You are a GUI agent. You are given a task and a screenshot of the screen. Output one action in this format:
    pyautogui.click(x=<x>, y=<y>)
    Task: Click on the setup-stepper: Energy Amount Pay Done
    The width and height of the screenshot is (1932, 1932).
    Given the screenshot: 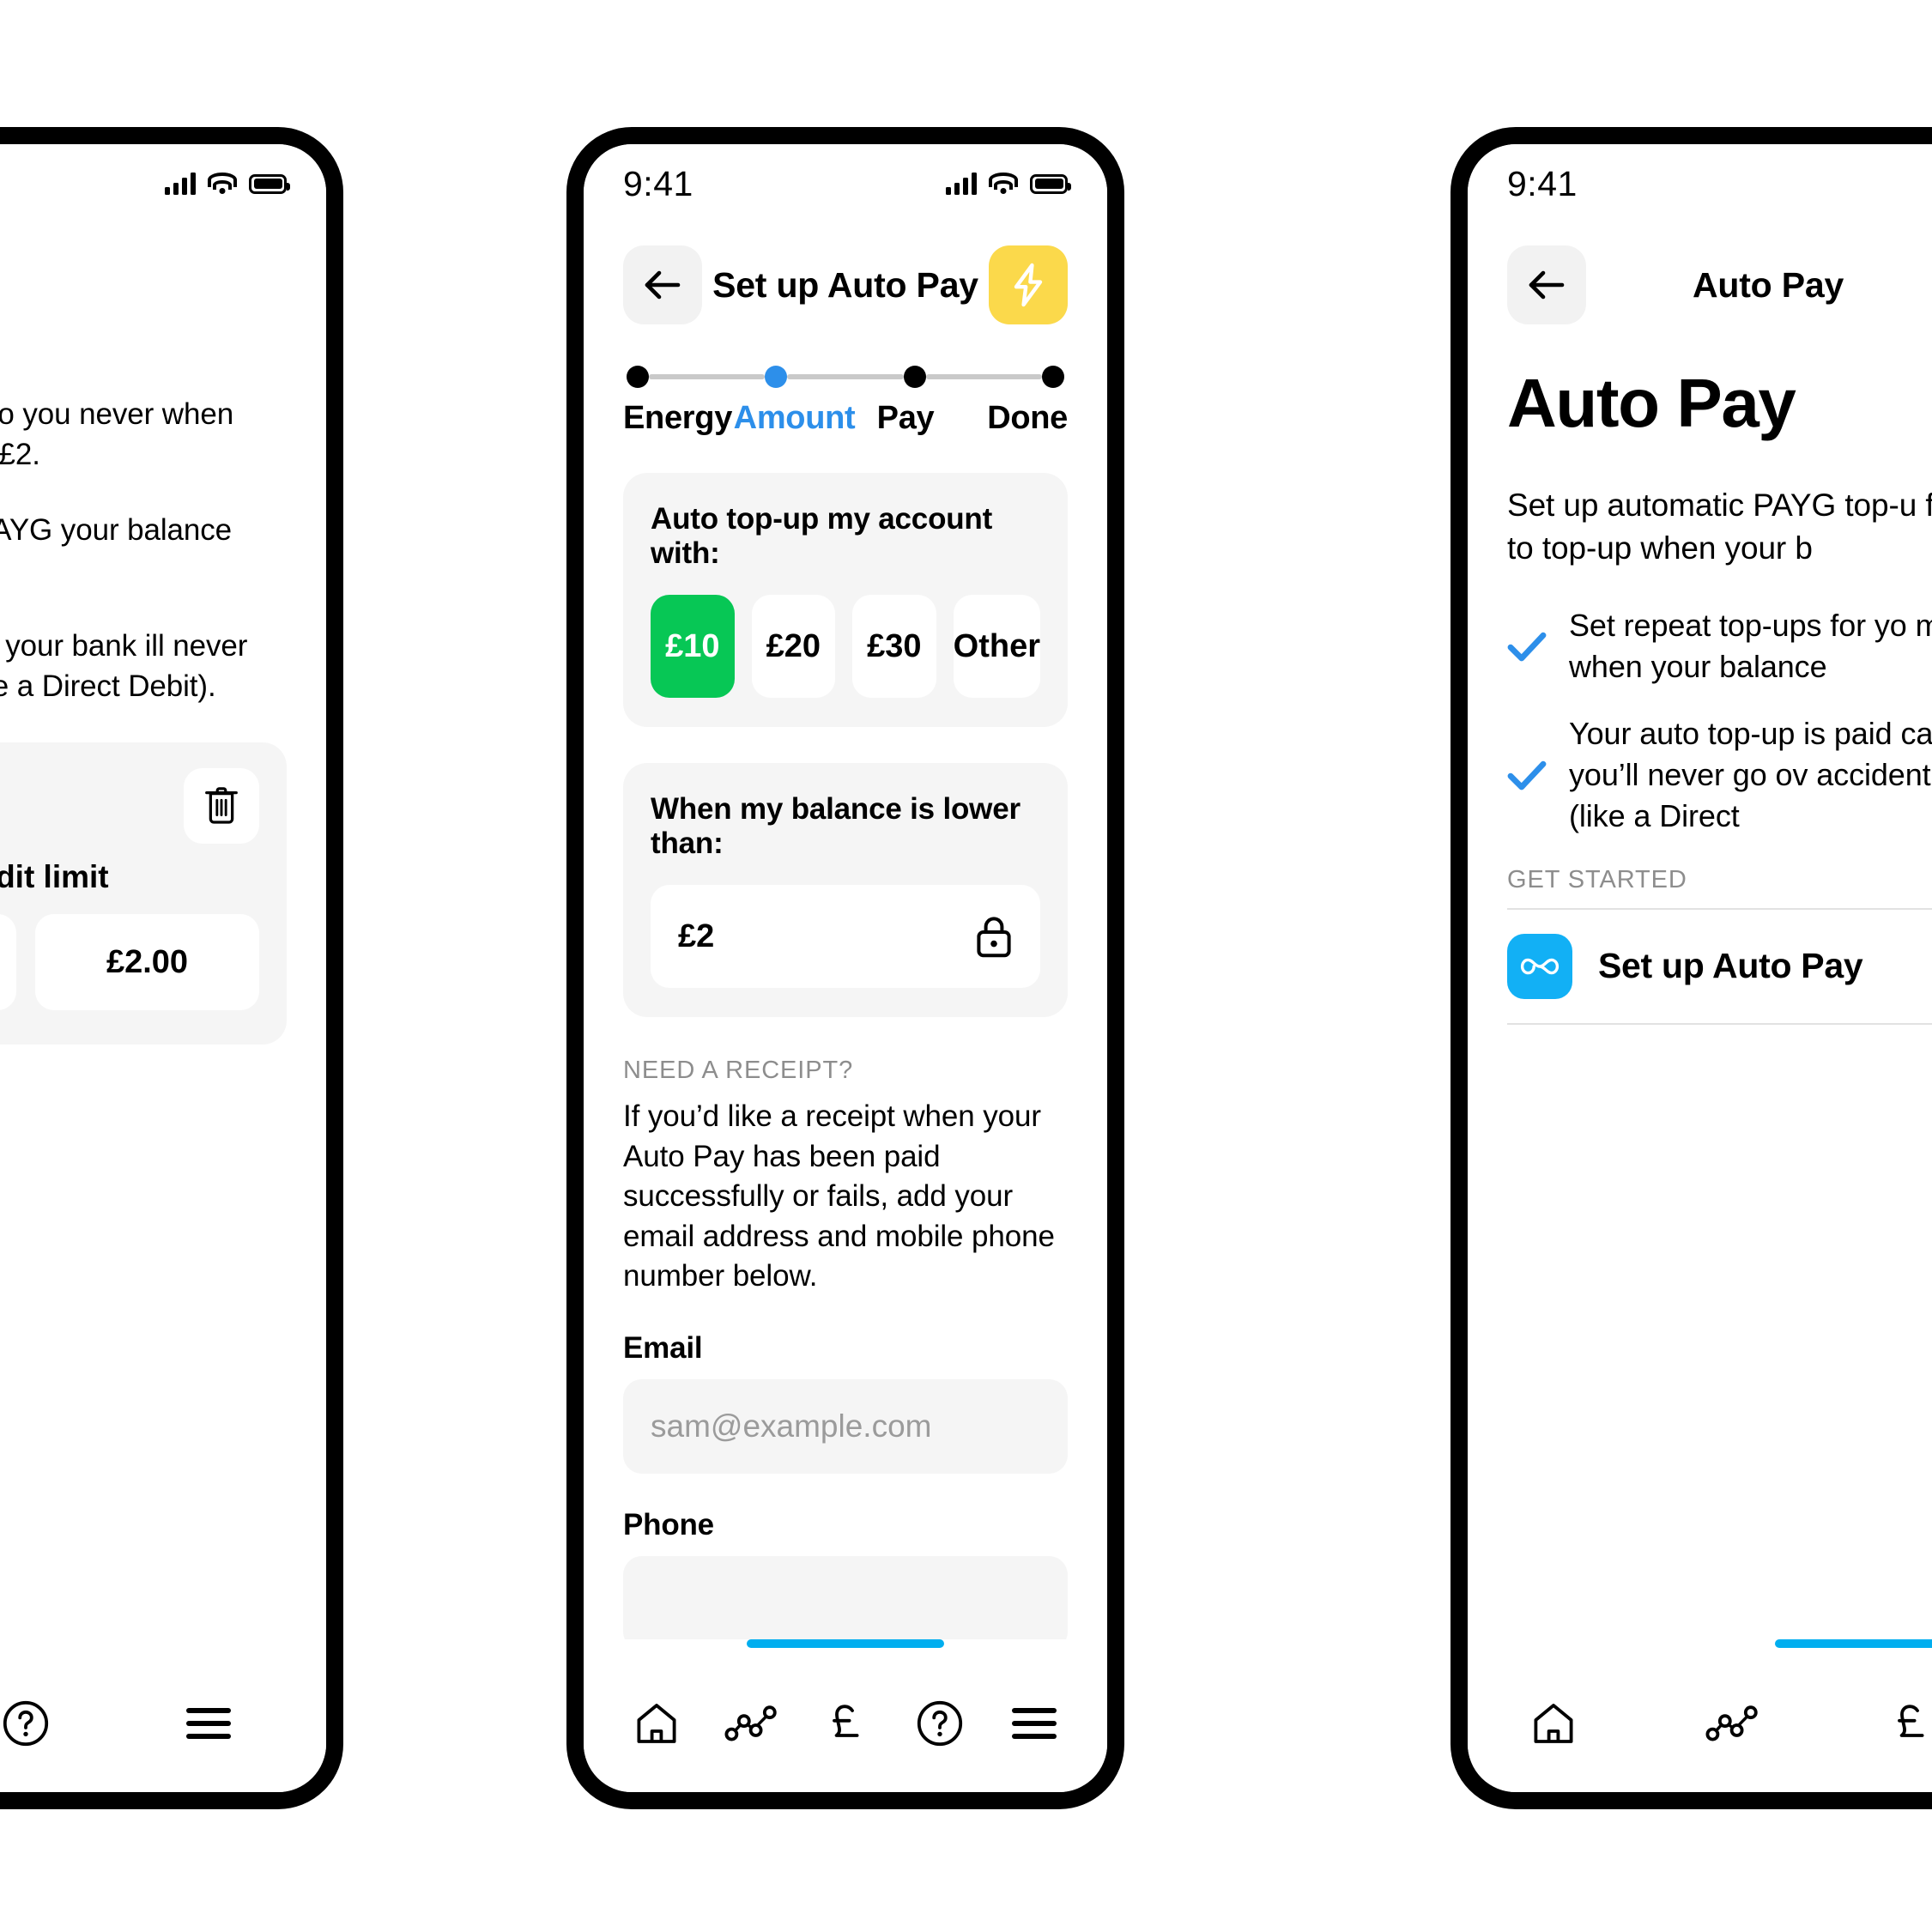 What is the action you would take?
    pyautogui.click(x=846, y=402)
    